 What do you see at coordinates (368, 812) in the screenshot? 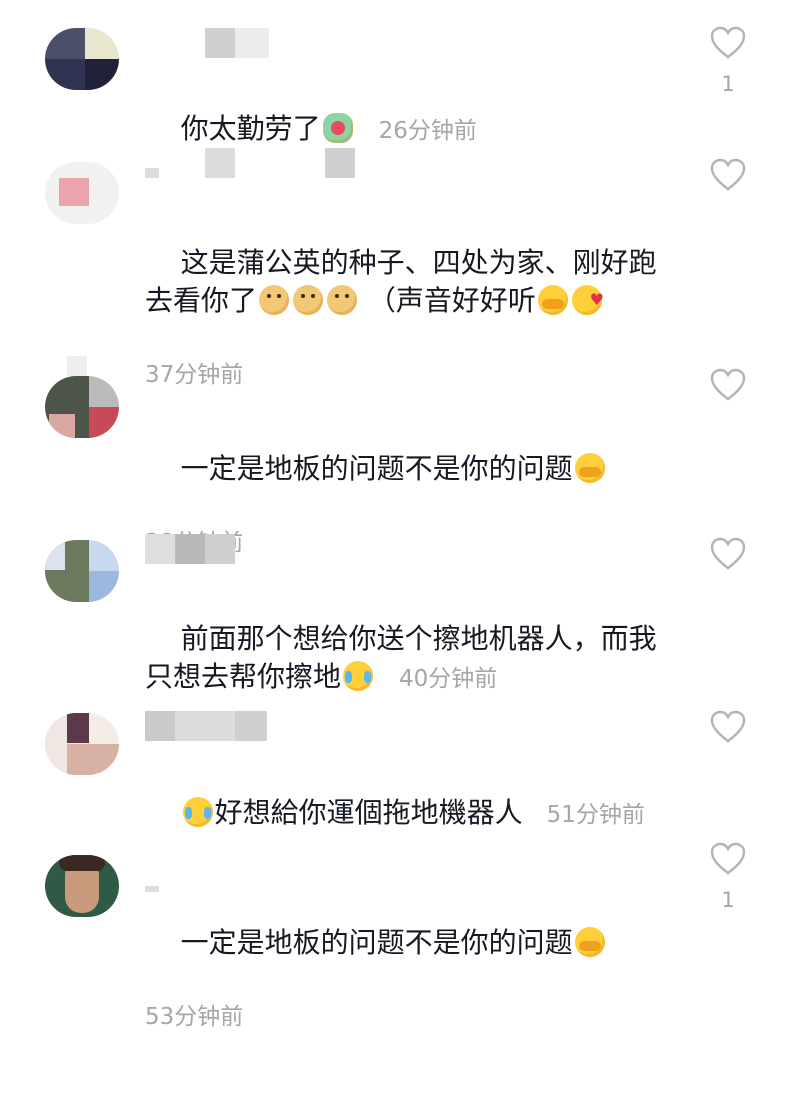
I see `comment-body: 好想給你運個拖地機器人` at bounding box center [368, 812].